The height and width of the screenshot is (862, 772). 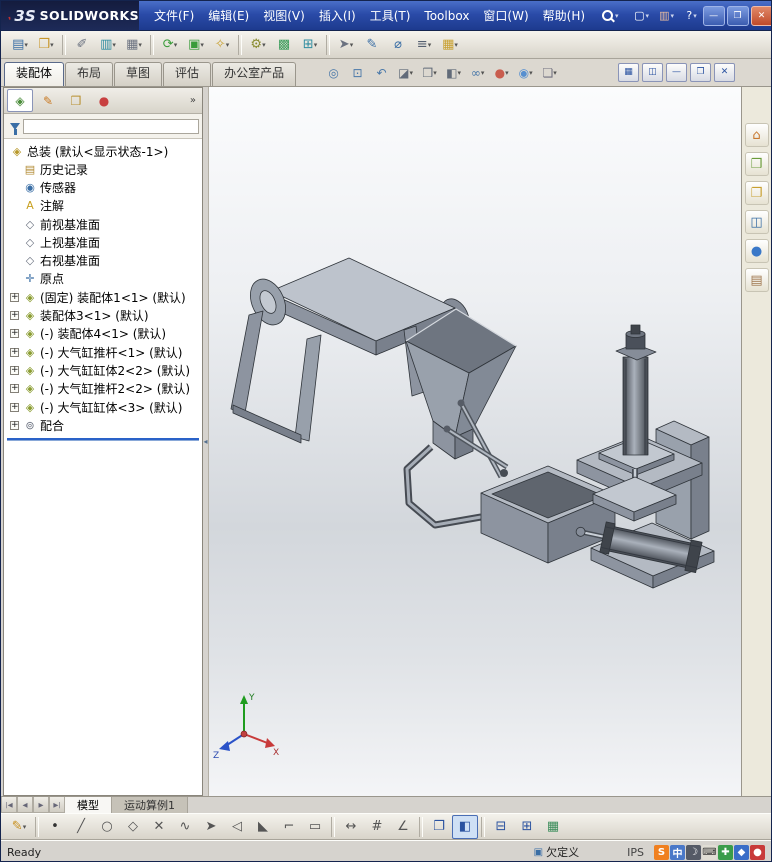 What do you see at coordinates (103, 297) in the screenshot?
I see `tree-item-assembly1: + ◈ (固定) 装配体1<1> (默认)` at bounding box center [103, 297].